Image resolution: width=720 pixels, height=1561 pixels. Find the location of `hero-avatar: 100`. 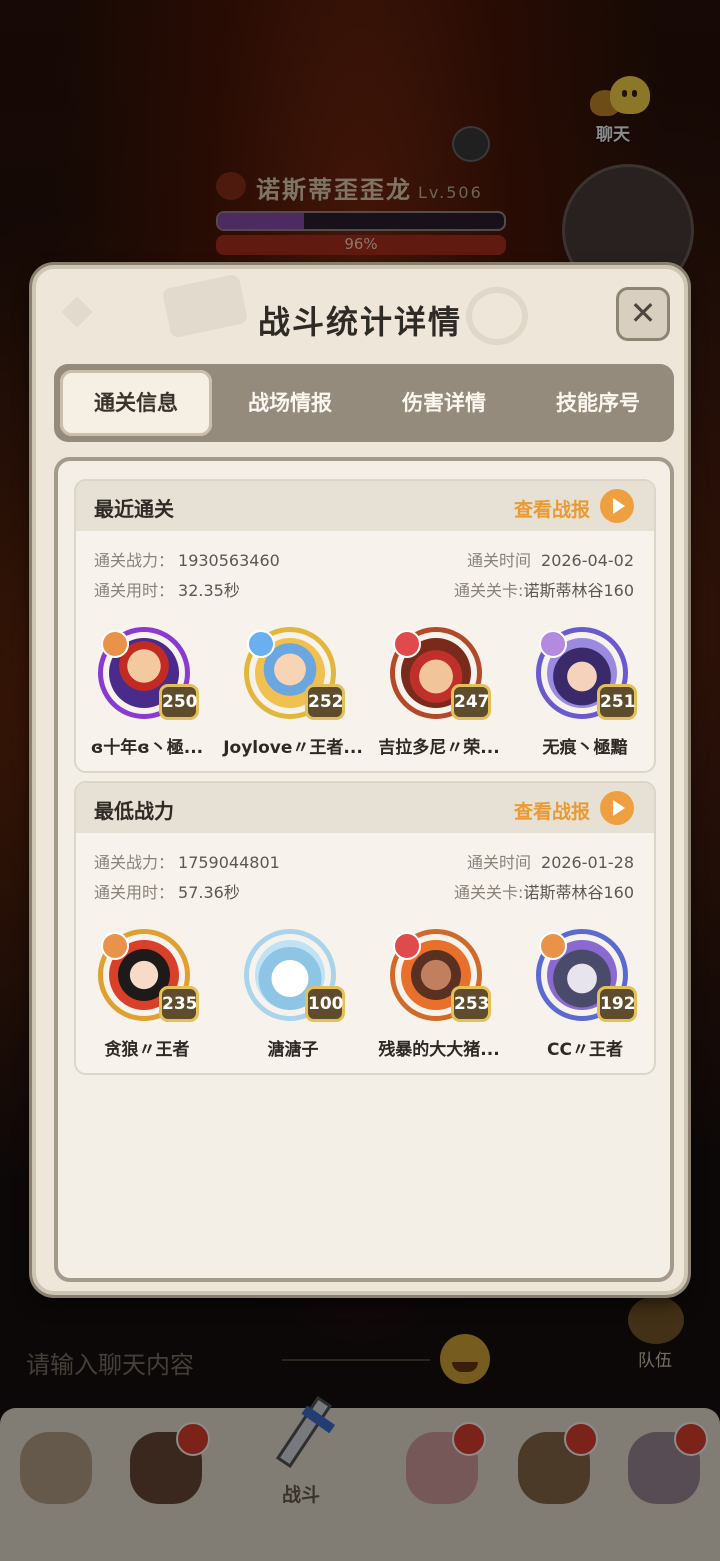

hero-avatar: 100 is located at coordinates (294, 975).